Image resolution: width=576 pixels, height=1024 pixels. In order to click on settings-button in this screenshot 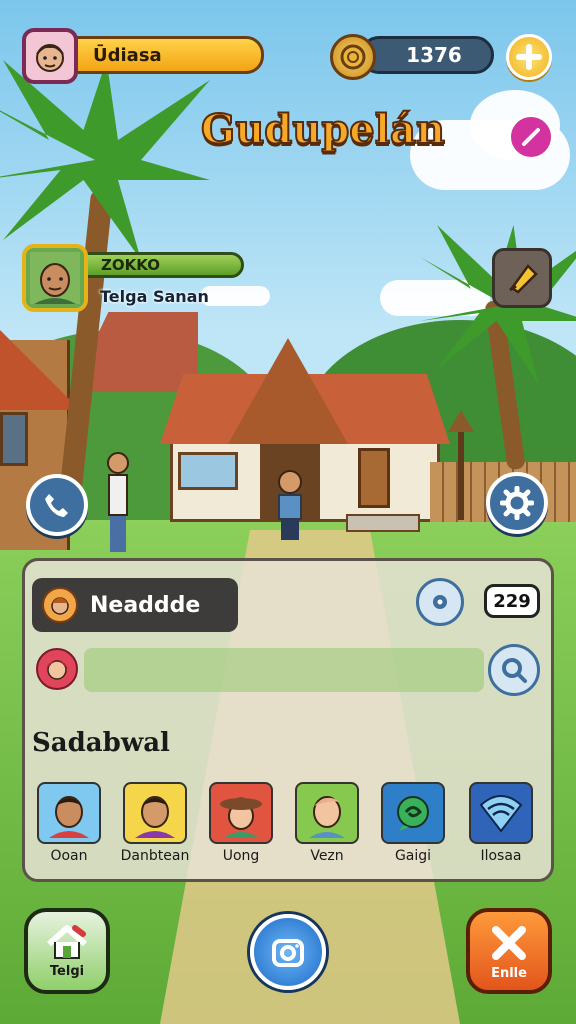, I will do `click(517, 503)`.